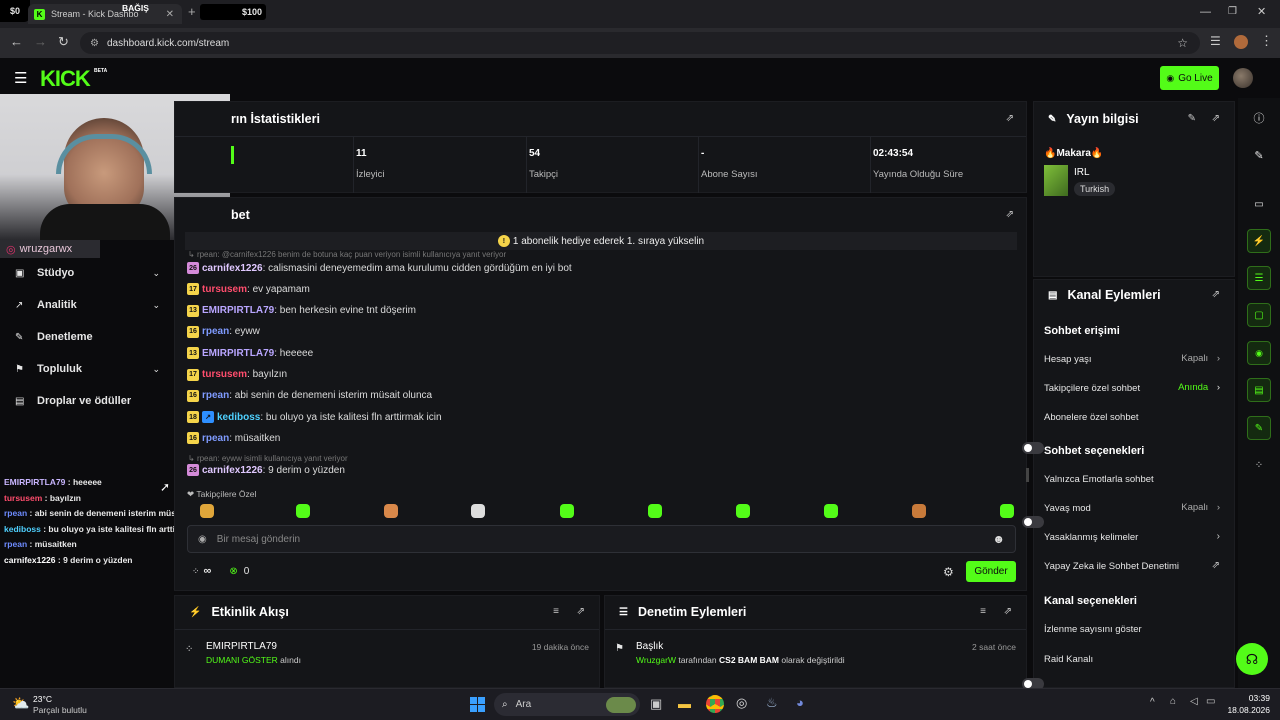 The image size is (1280, 720). I want to click on minimize-icon: —, so click(1205, 12).